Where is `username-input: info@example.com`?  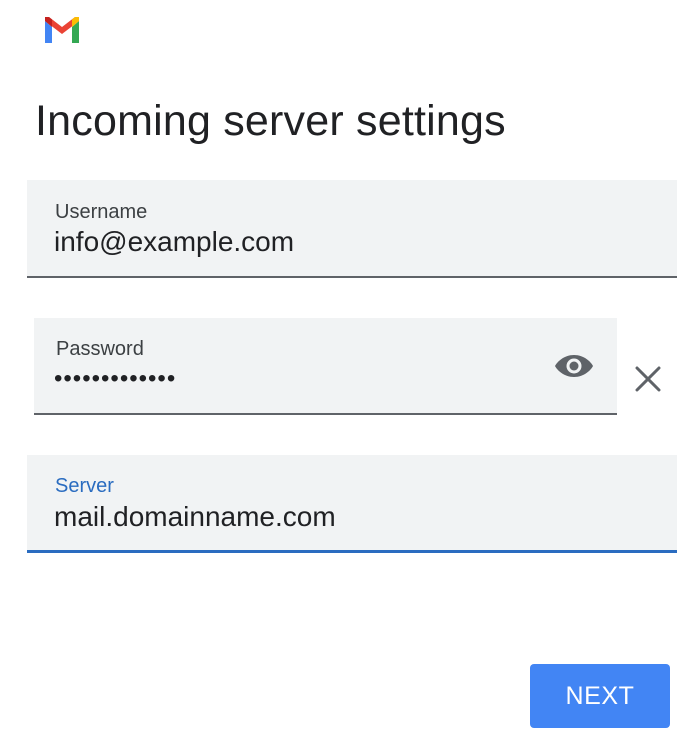
username-input: info@example.com is located at coordinates (174, 242).